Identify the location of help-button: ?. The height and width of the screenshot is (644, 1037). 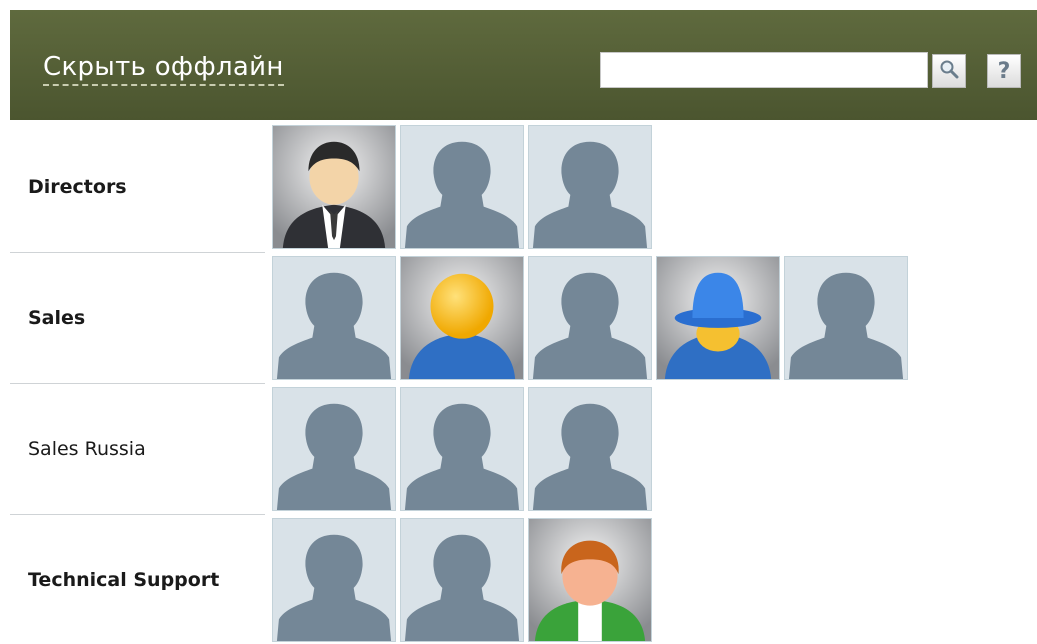
(1004, 71).